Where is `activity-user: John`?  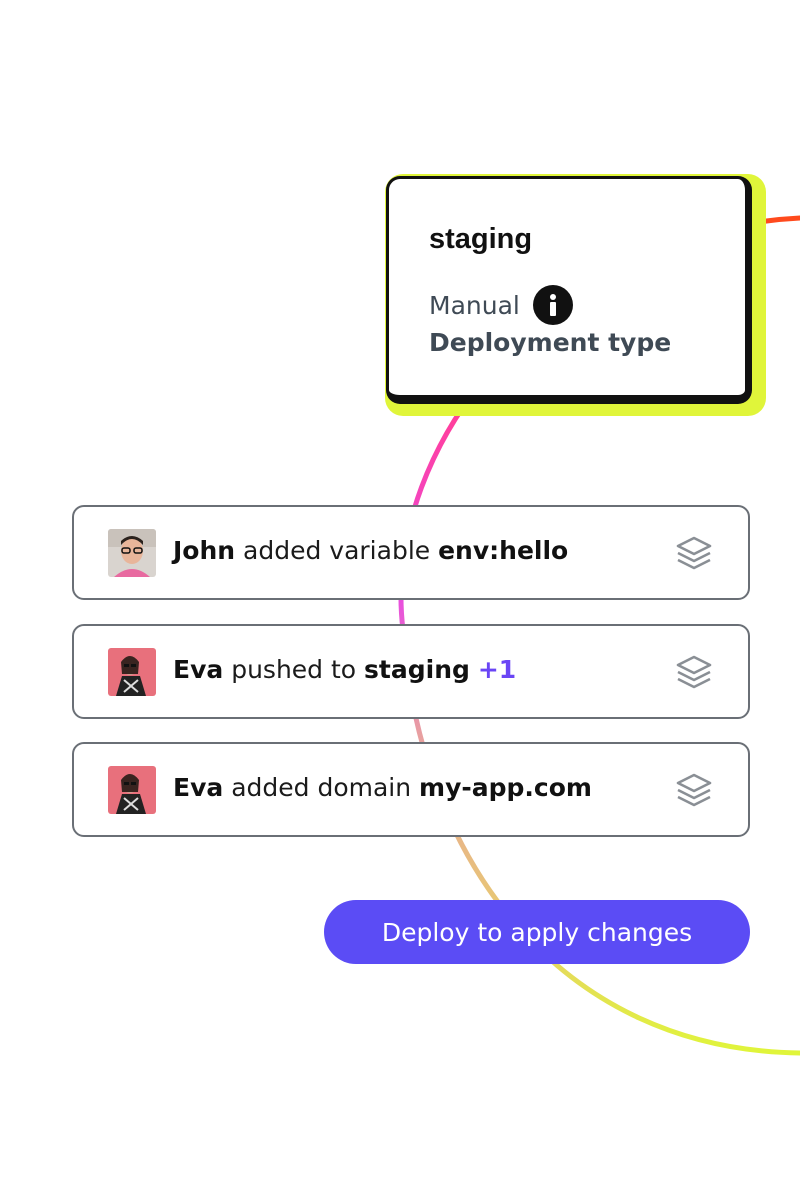
activity-user: John is located at coordinates (204, 550).